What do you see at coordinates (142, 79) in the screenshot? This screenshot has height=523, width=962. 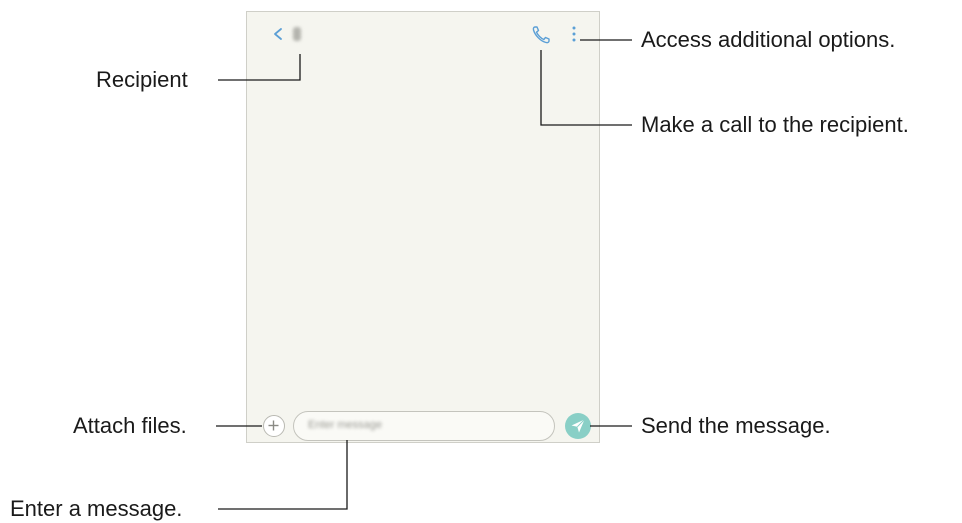 I see `recipient-label: Recipient` at bounding box center [142, 79].